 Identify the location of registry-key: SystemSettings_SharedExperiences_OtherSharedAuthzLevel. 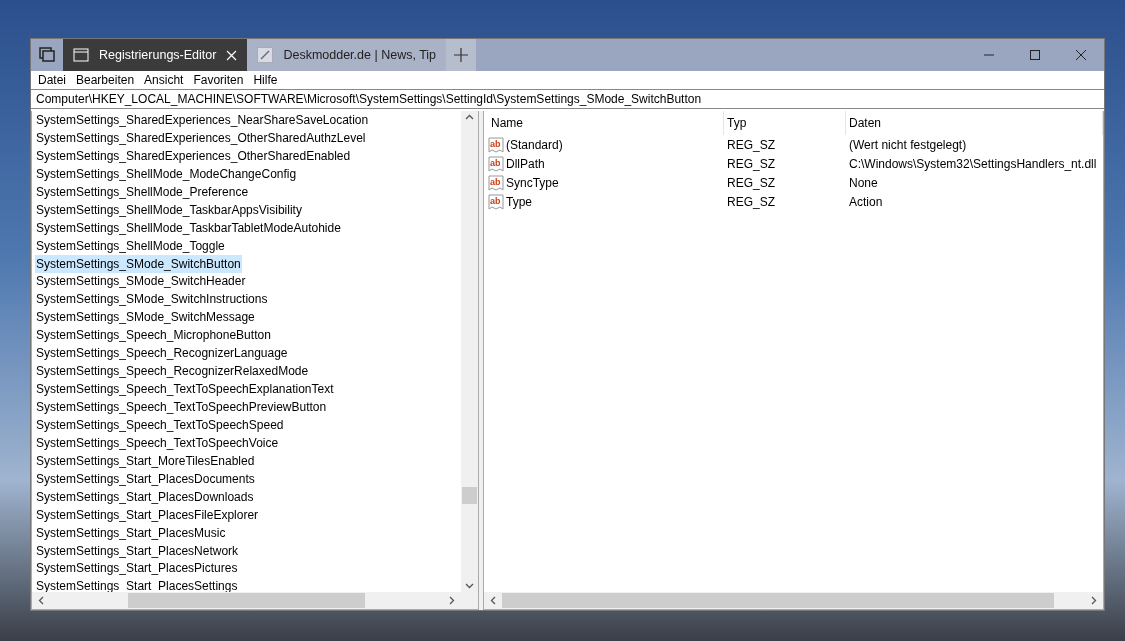
(201, 137).